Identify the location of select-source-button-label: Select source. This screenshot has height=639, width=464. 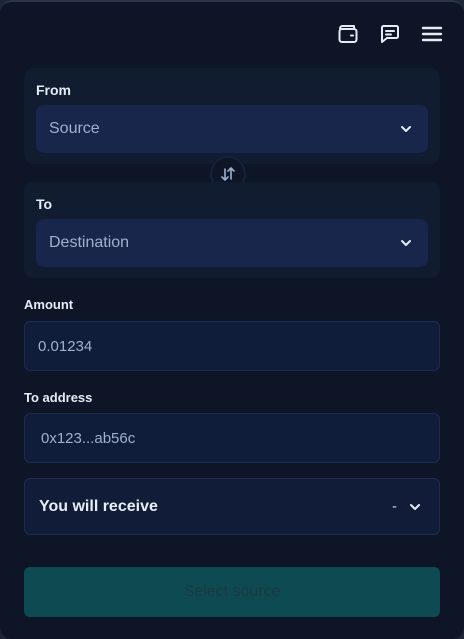
(232, 591).